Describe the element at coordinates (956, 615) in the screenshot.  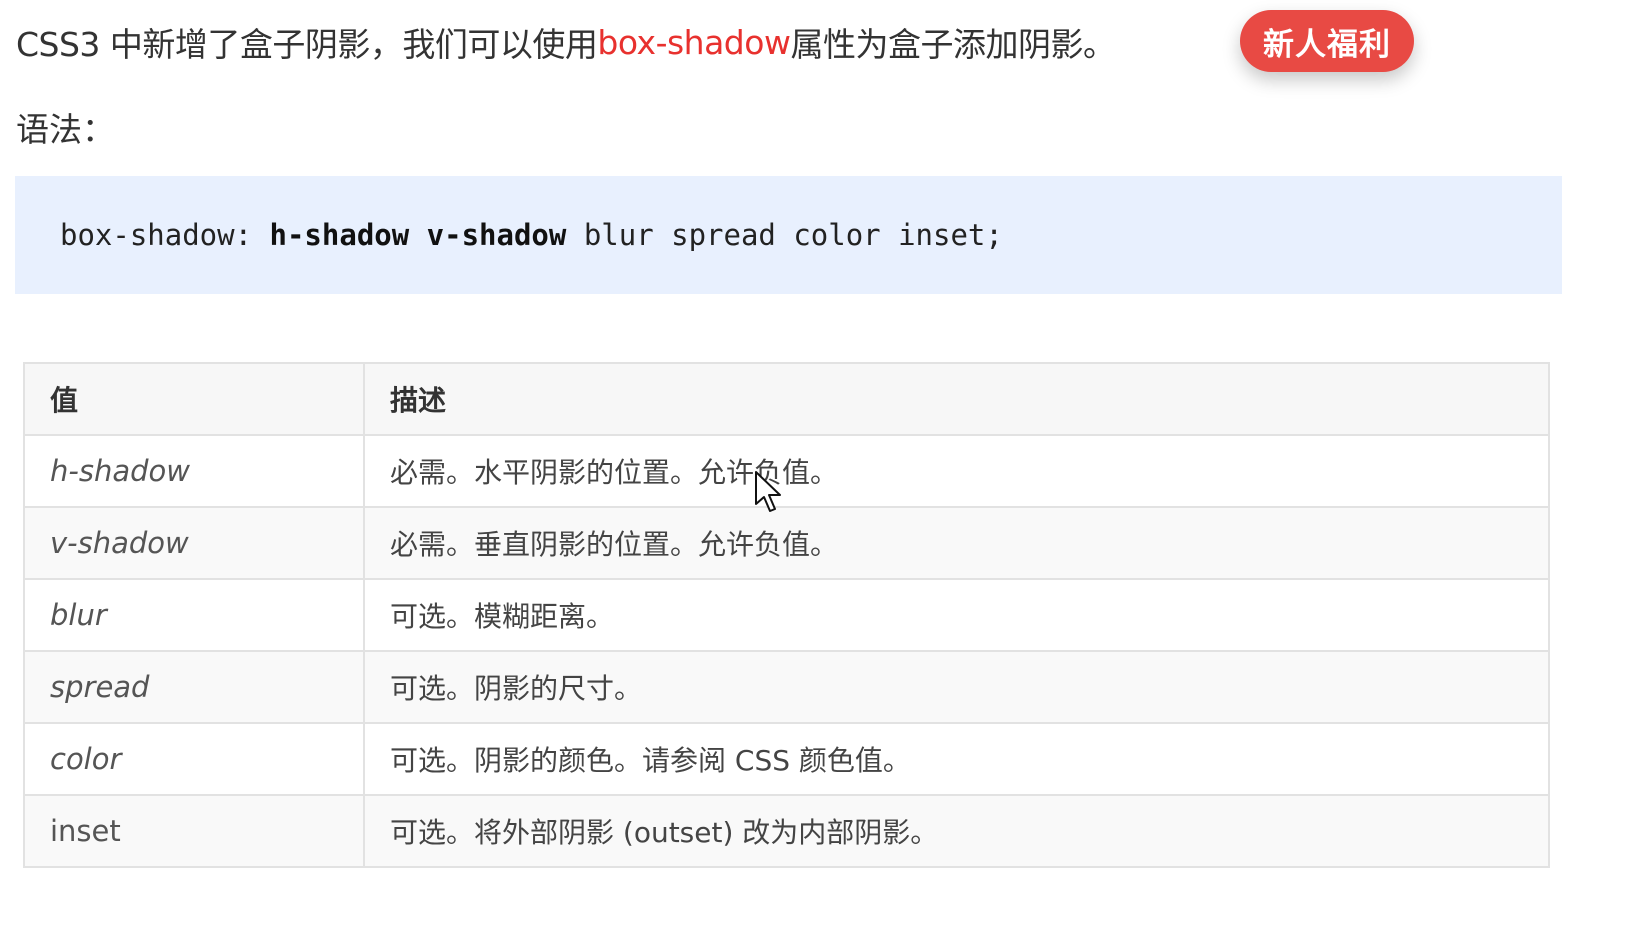
I see `description-cell: 可选。模糊距离。` at that location.